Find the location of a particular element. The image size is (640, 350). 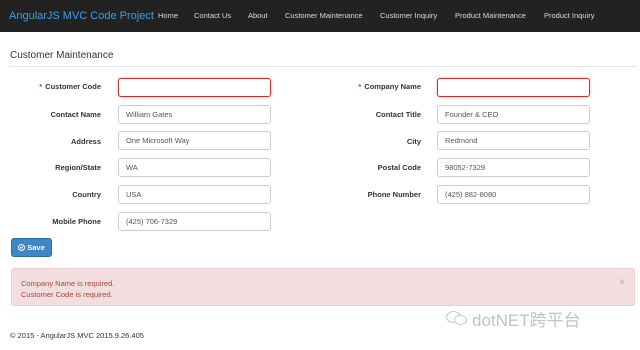

phone-number-input: (425) 882-8080 is located at coordinates (513, 194).